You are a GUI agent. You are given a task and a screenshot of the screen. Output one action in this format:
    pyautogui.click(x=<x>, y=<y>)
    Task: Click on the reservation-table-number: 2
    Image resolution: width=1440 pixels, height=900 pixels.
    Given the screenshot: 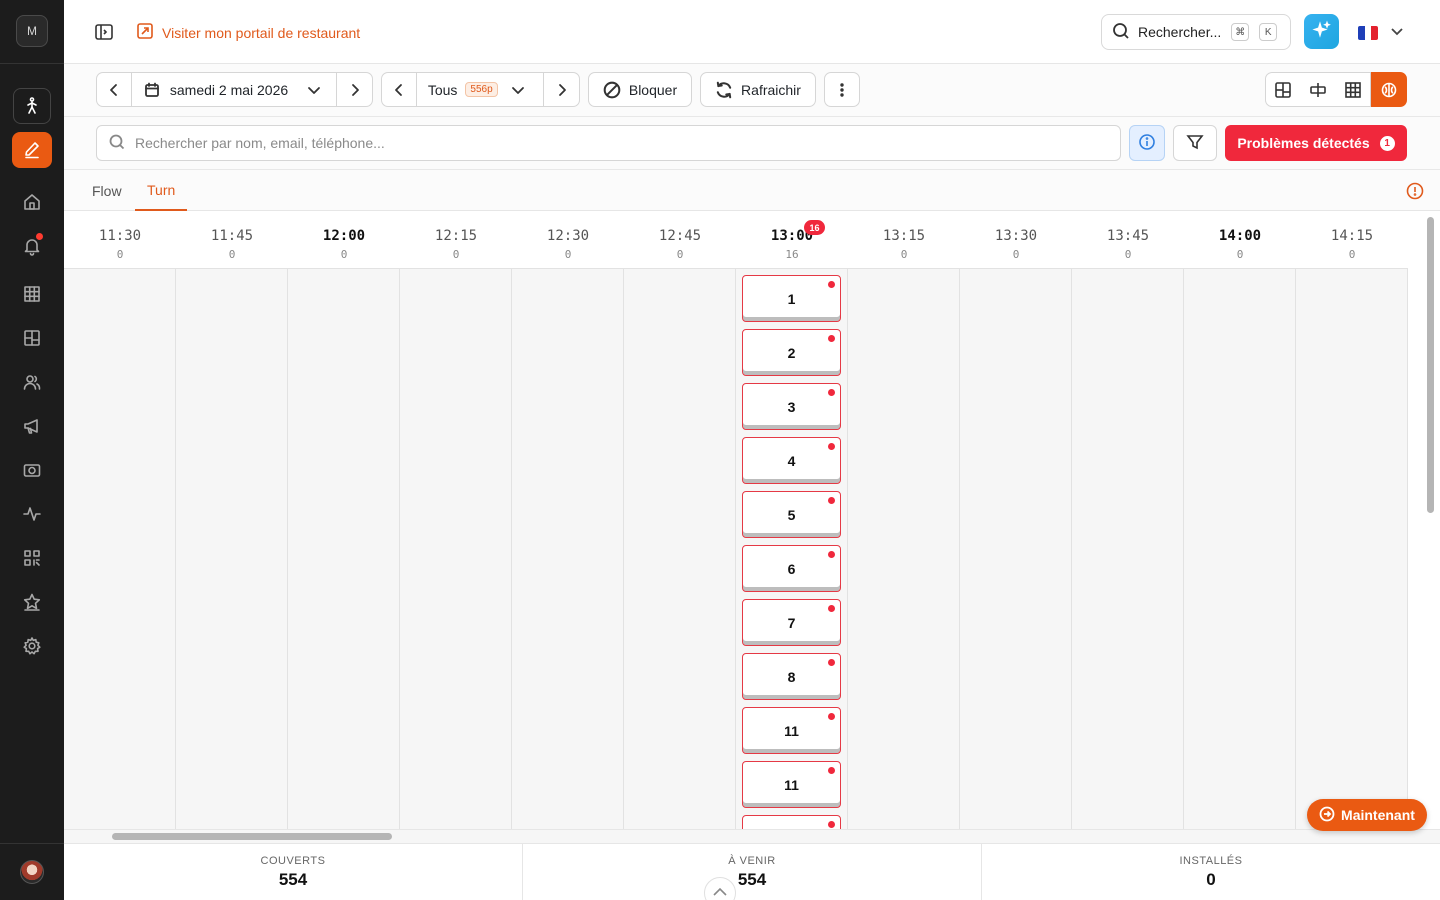 What is the action you would take?
    pyautogui.click(x=791, y=352)
    